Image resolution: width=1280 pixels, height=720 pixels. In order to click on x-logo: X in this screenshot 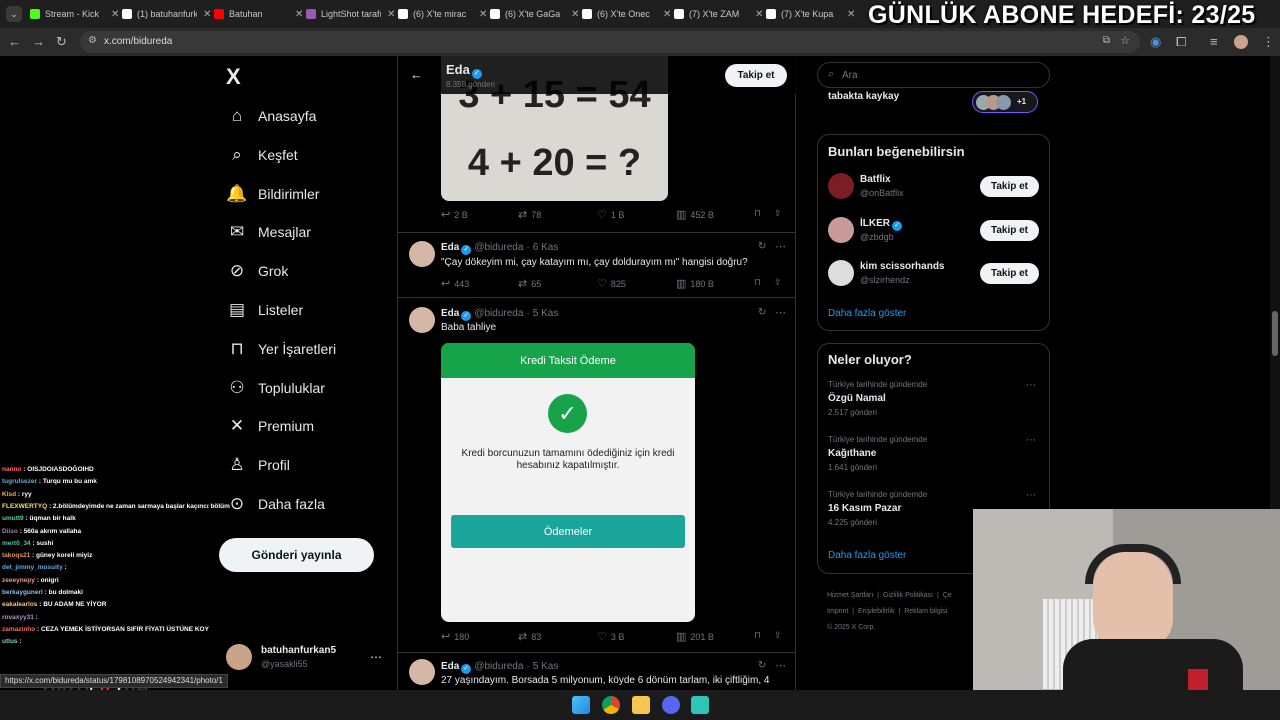, I will do `click(233, 77)`.